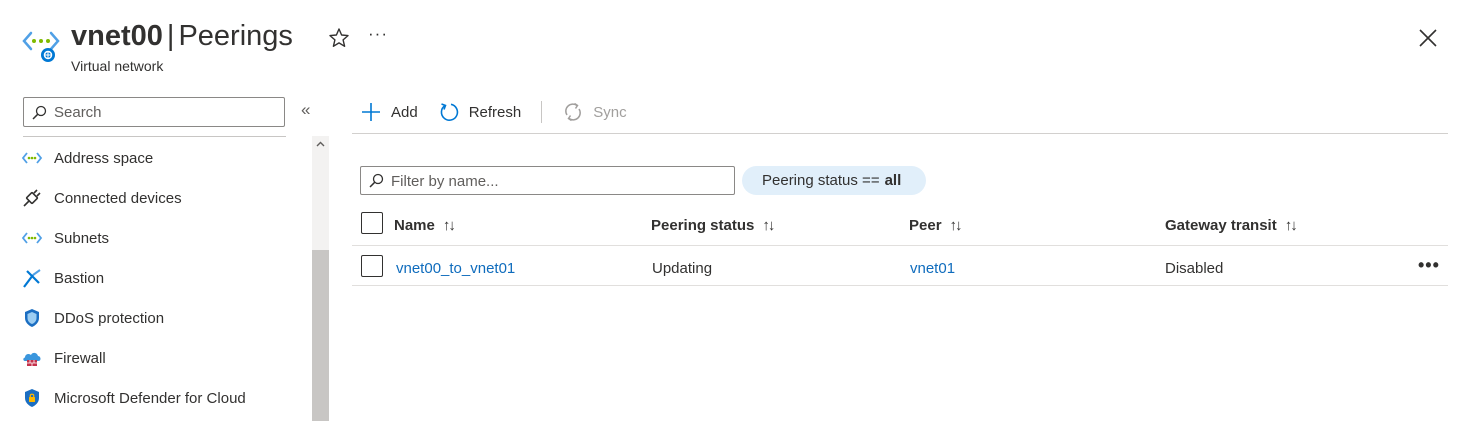  I want to click on sidebar-item-ddos-protection: DDoS protection, so click(165, 318).